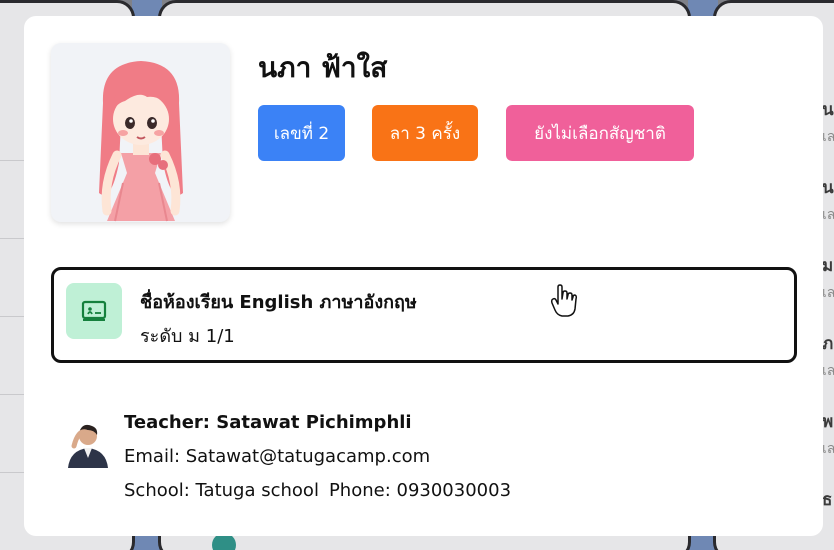  Describe the element at coordinates (323, 67) in the screenshot. I see `student-name: นภา ฟ้าใส` at that location.